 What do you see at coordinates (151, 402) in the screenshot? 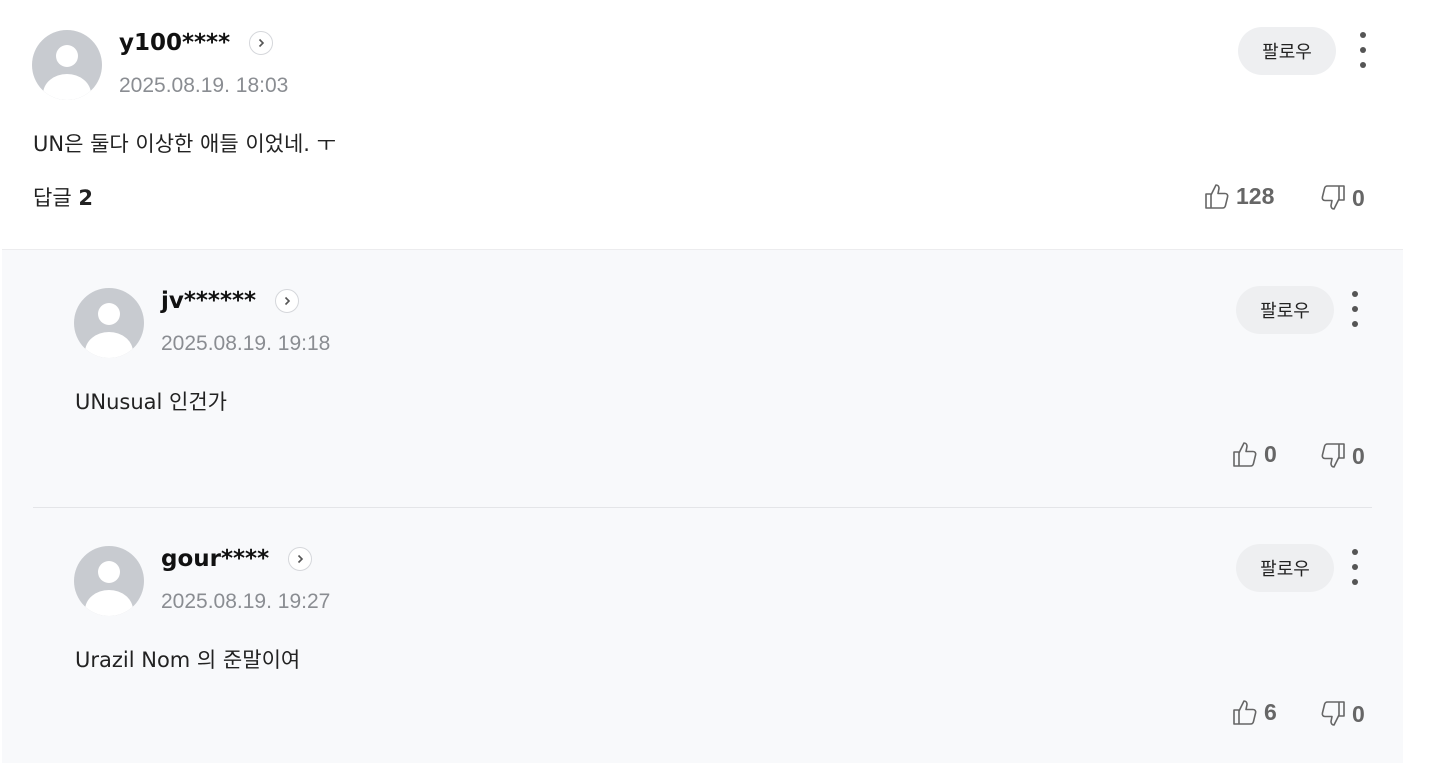
I see `reply-text: UNusual 인건가` at bounding box center [151, 402].